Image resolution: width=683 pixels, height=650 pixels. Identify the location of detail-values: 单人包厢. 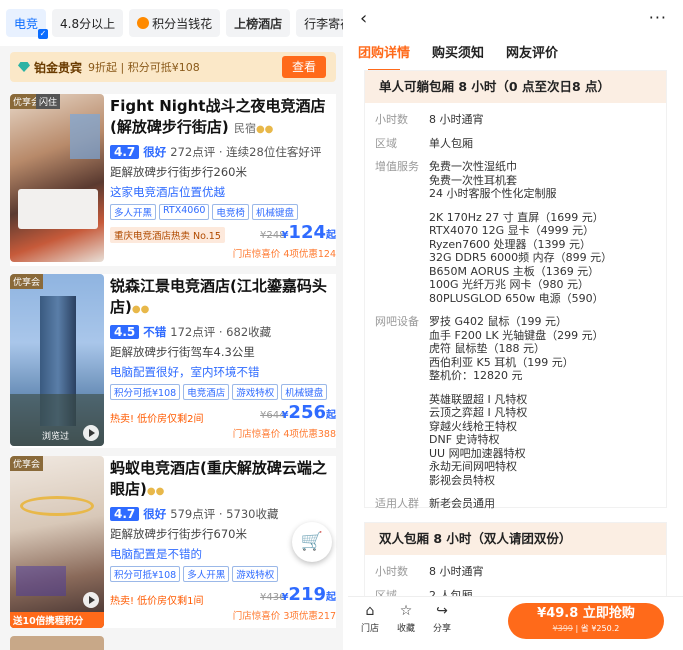
(451, 144).